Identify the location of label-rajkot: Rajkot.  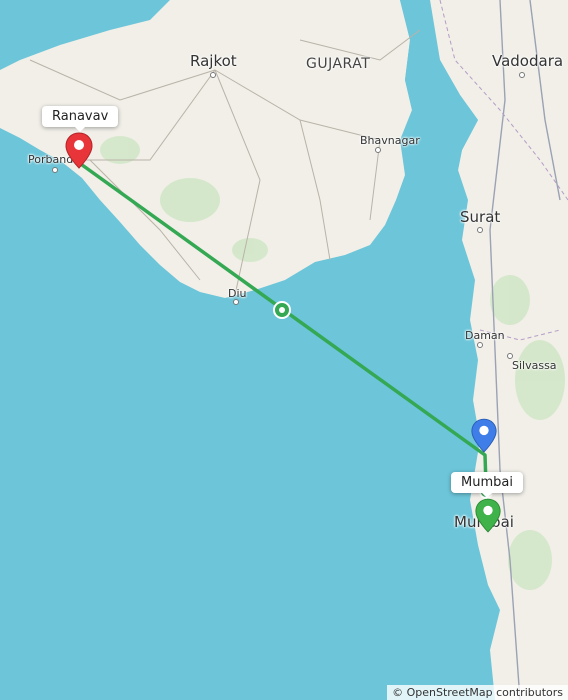
(213, 61).